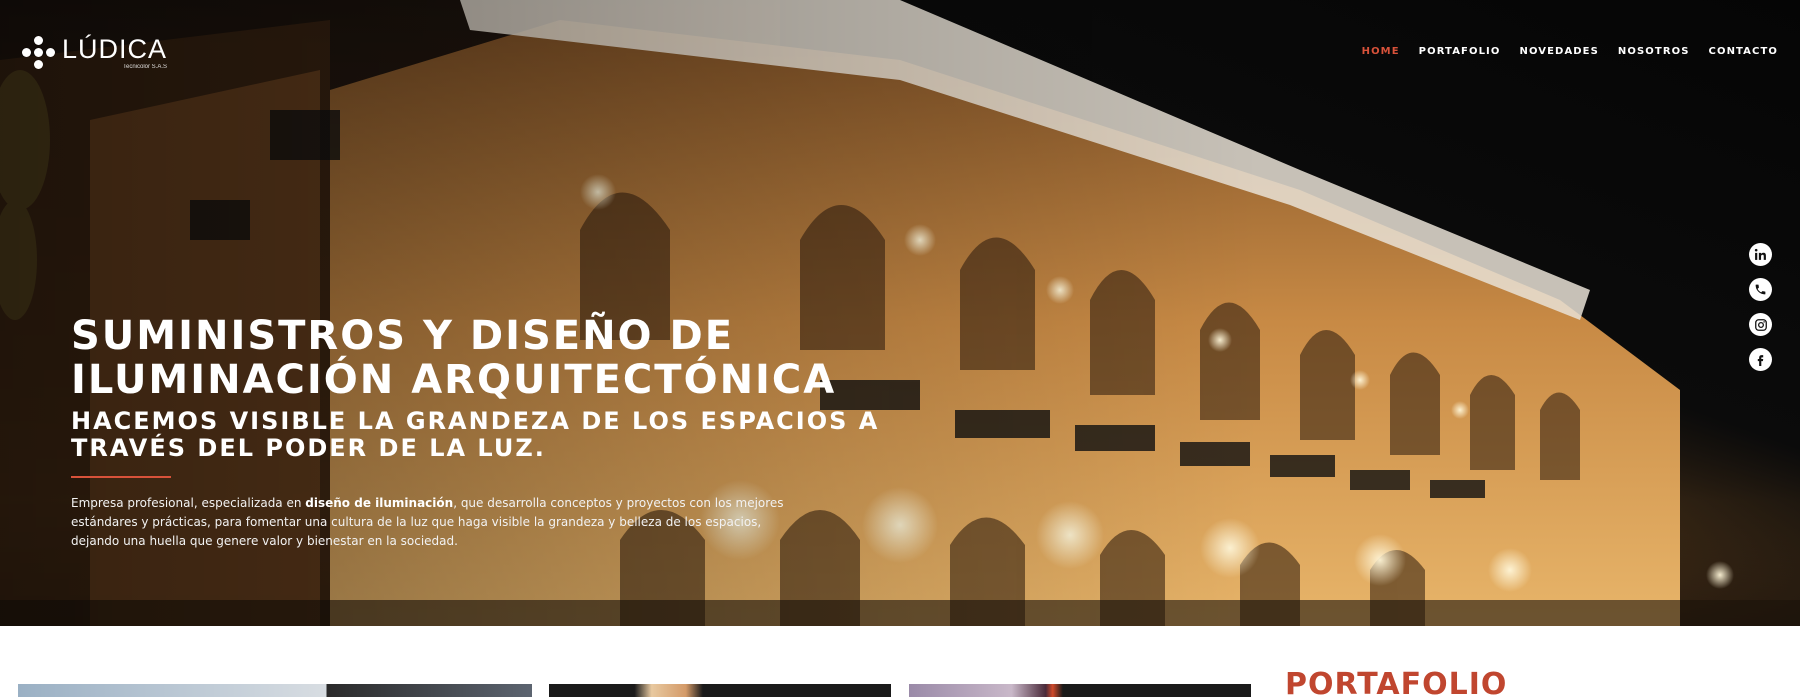 Image resolution: width=1800 pixels, height=697 pixels. Describe the element at coordinates (454, 380) in the screenshot. I see `headline-line-2: ILUMINACIÓN ARQUITECTÓNICA` at that location.